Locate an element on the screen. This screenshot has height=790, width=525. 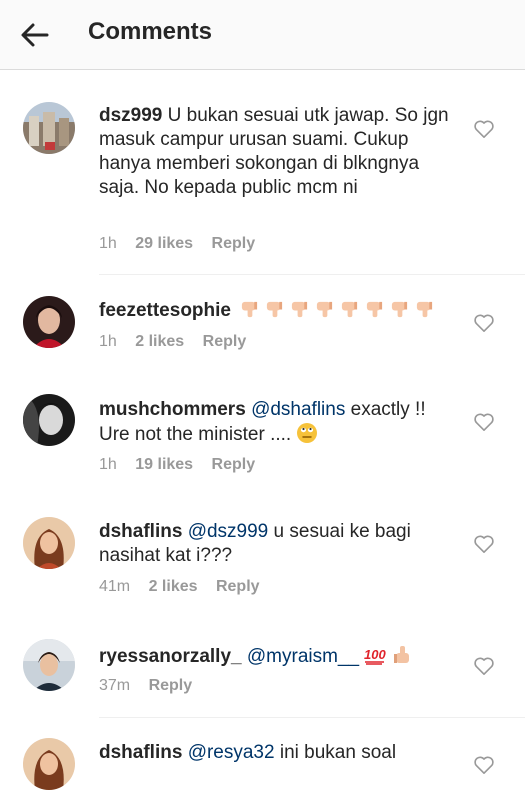
comment-meta: 37m Reply is located at coordinates (152, 686).